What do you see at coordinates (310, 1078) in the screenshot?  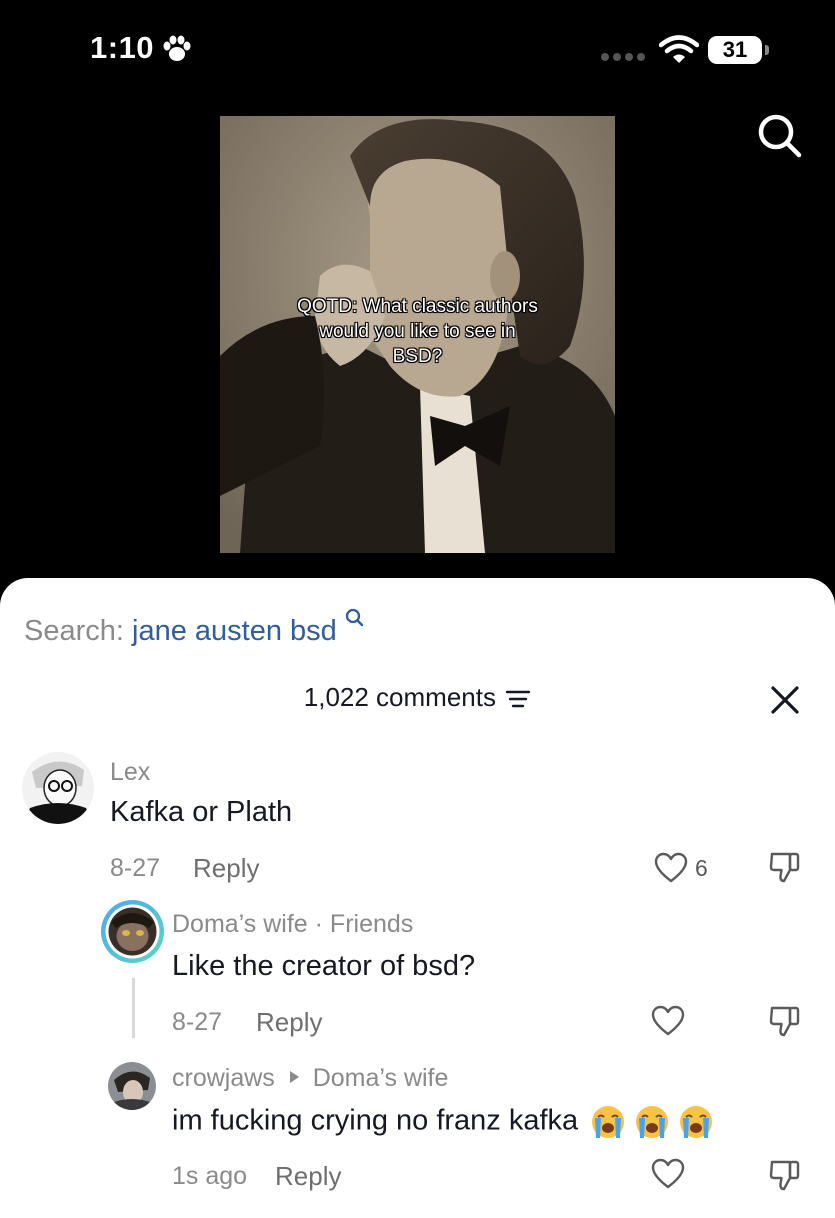 I see `comment-username: crowjaws Doma’s wife` at bounding box center [310, 1078].